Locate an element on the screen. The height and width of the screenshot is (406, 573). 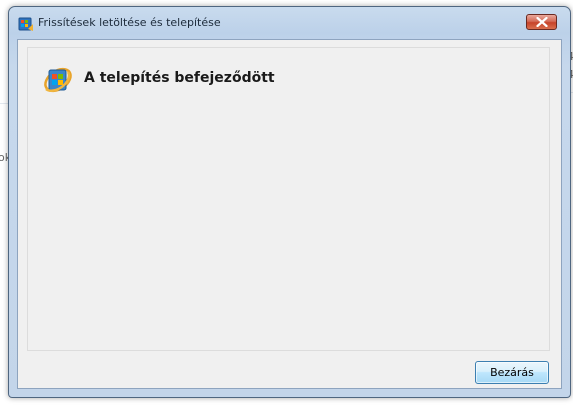
window-close-button is located at coordinates (541, 22).